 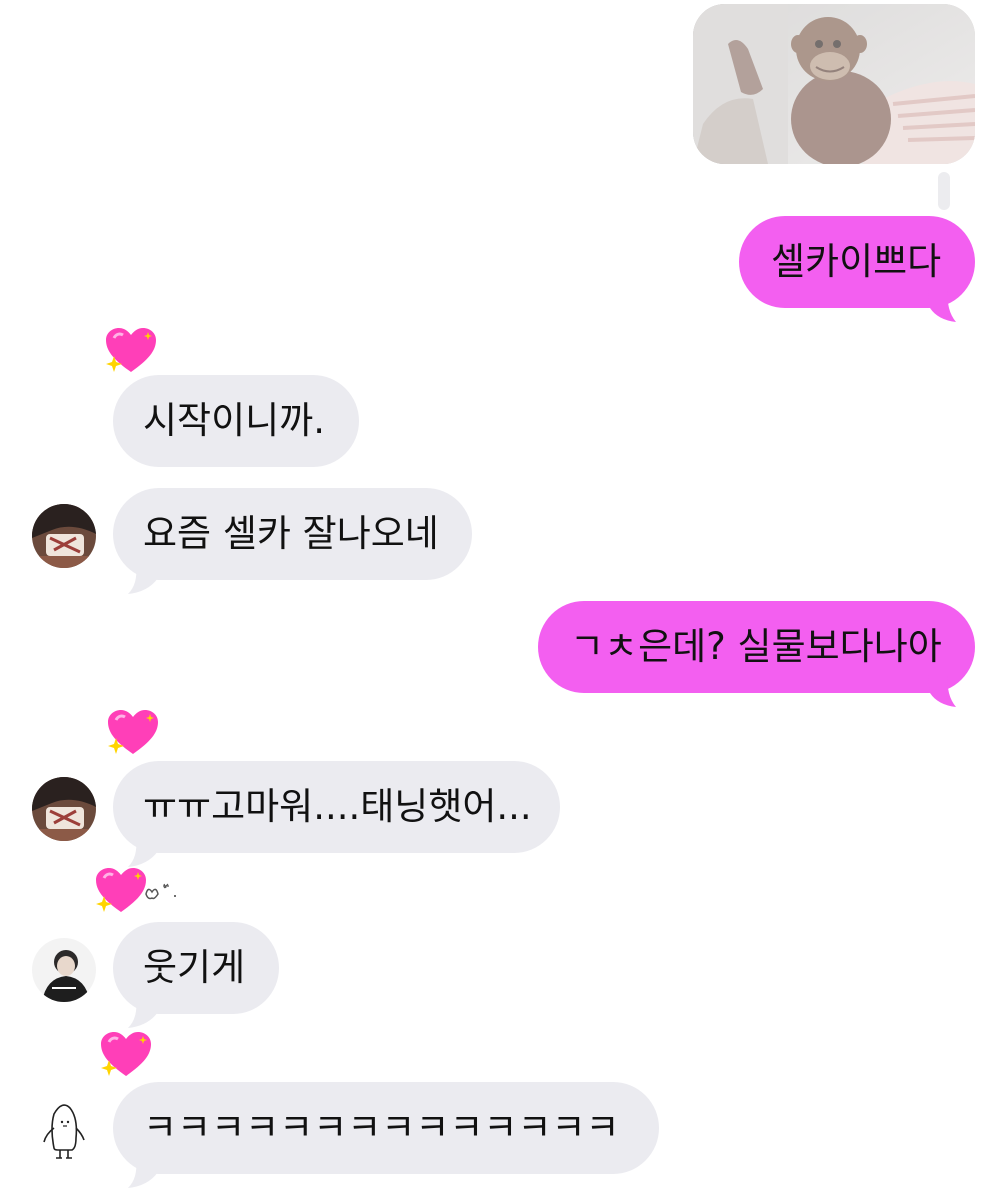 What do you see at coordinates (944, 191) in the screenshot?
I see `photo-scroll-indicator` at bounding box center [944, 191].